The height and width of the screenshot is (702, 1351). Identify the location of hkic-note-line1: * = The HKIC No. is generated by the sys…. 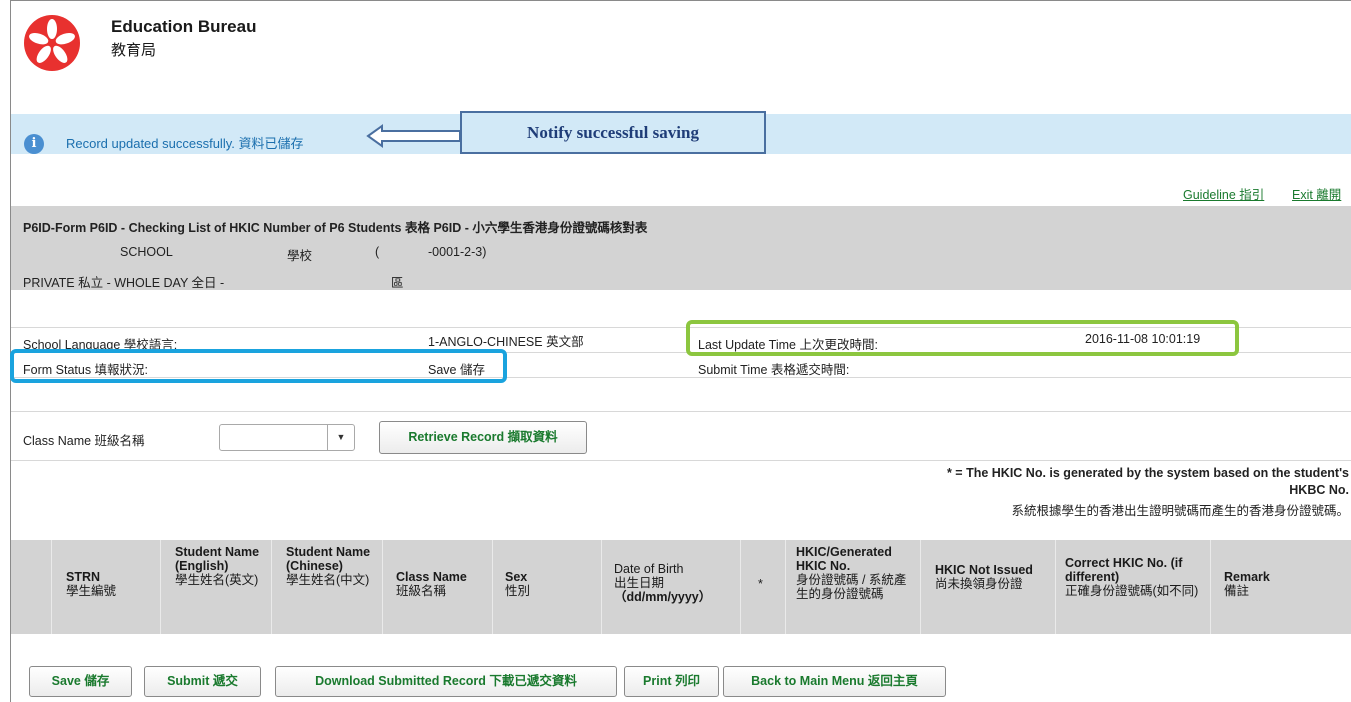
(1147, 473).